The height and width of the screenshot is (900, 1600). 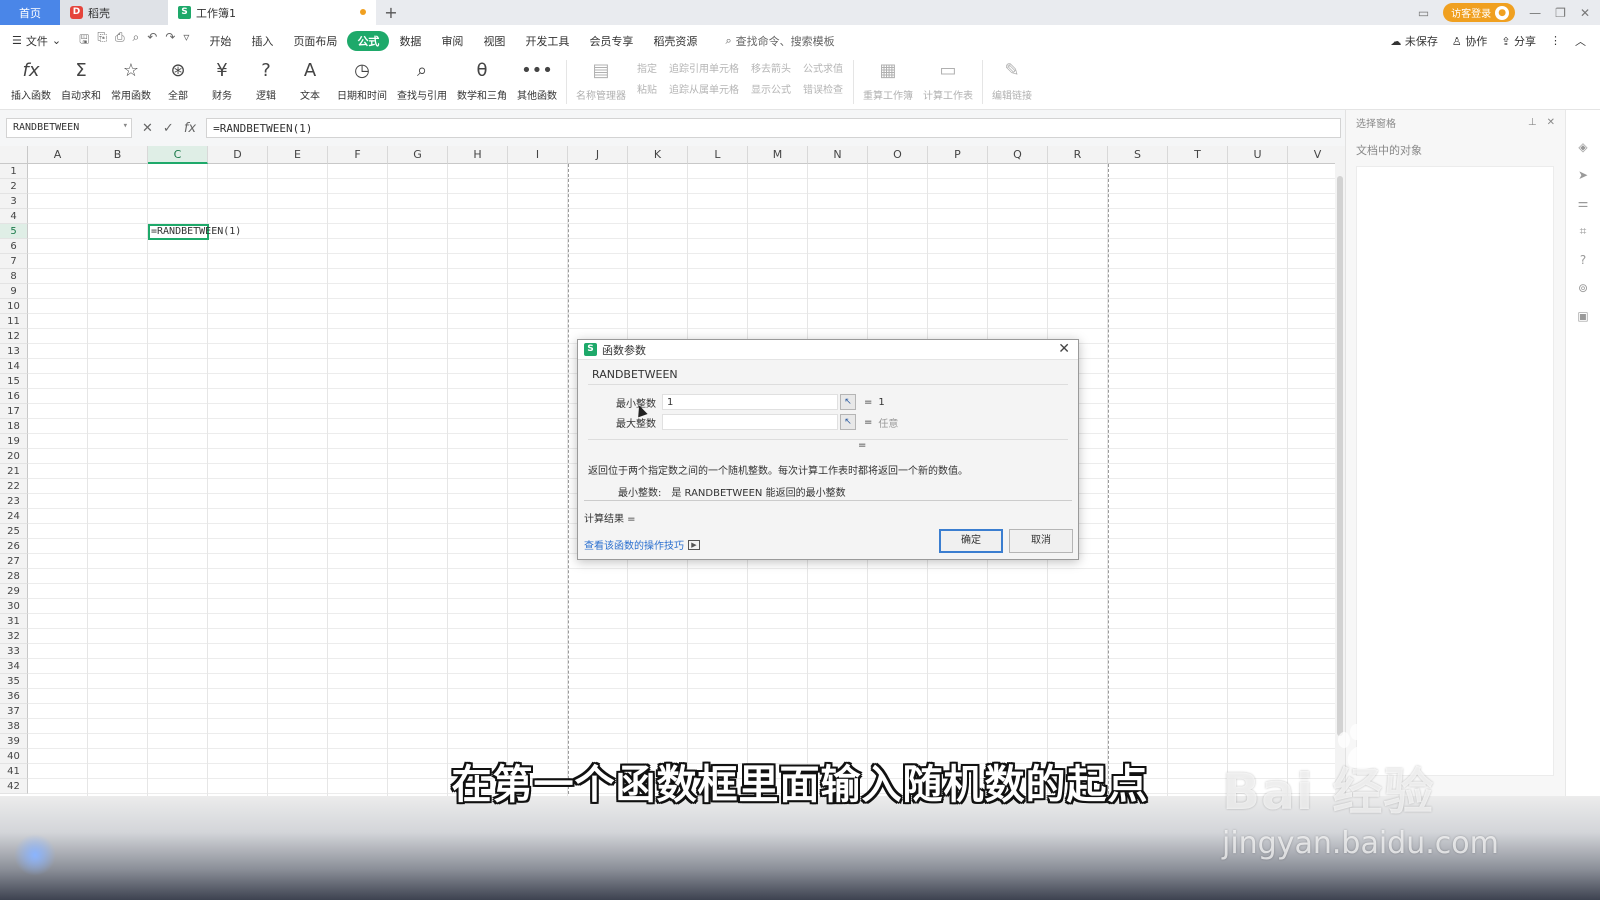 I want to click on column-header: R, so click(x=1078, y=155).